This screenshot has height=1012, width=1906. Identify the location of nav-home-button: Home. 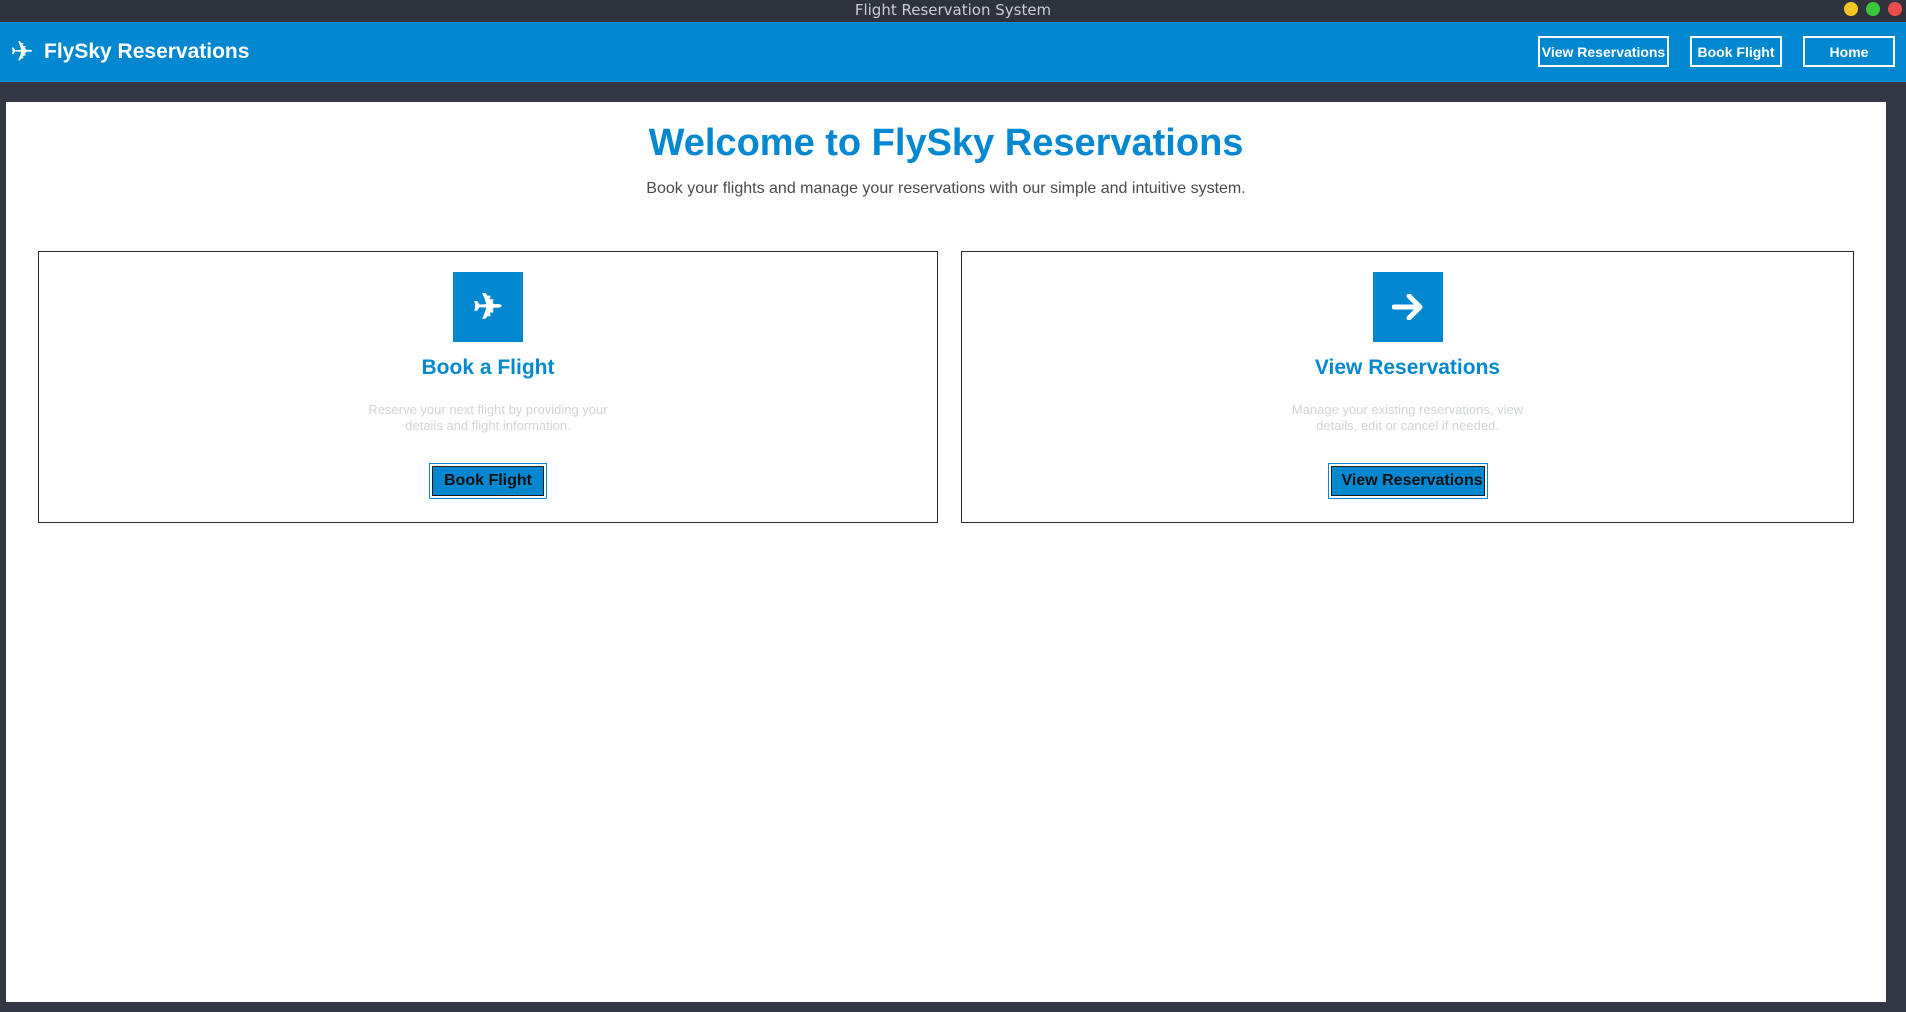
(1849, 51).